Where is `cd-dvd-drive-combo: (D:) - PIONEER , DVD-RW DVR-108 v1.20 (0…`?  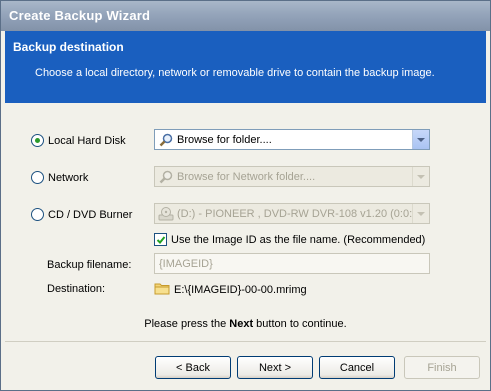
cd-dvd-drive-combo: (D:) - PIONEER , DVD-RW DVR-108 v1.20 (0… is located at coordinates (292, 213).